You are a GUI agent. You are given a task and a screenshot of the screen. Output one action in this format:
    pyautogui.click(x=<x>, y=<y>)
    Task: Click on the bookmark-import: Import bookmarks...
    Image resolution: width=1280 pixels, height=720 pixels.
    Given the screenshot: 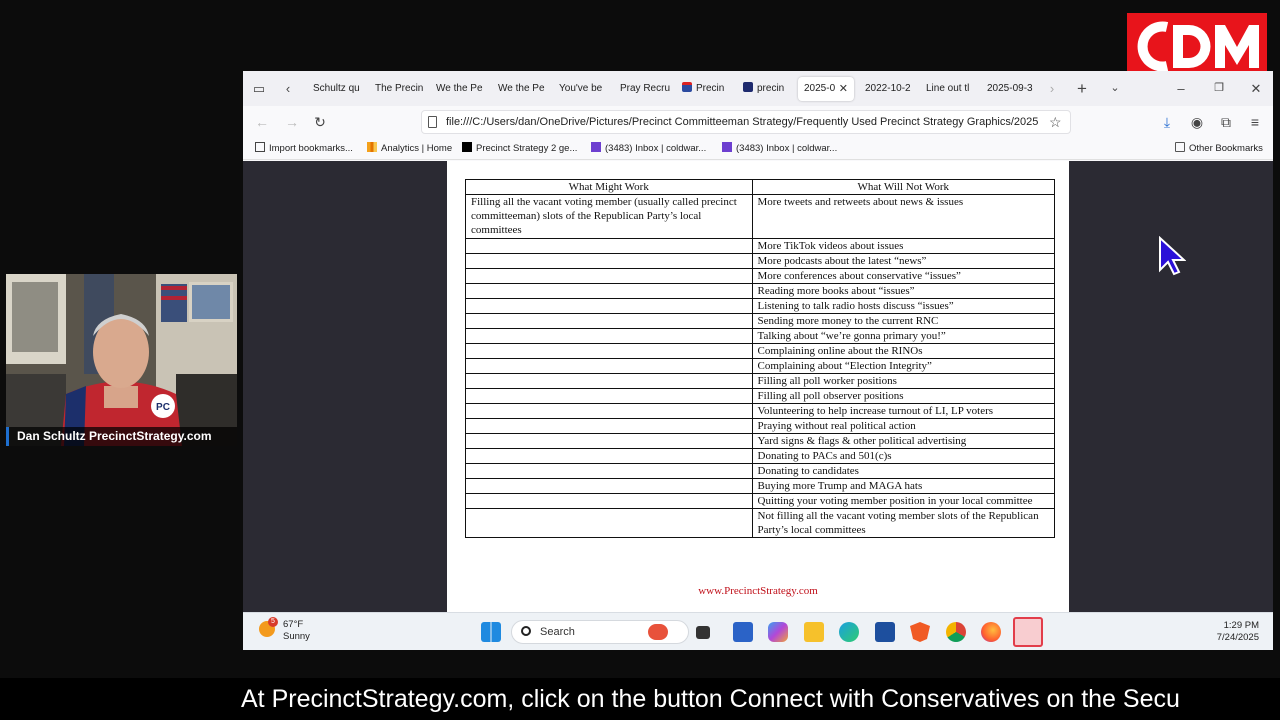 What is the action you would take?
    pyautogui.click(x=304, y=149)
    